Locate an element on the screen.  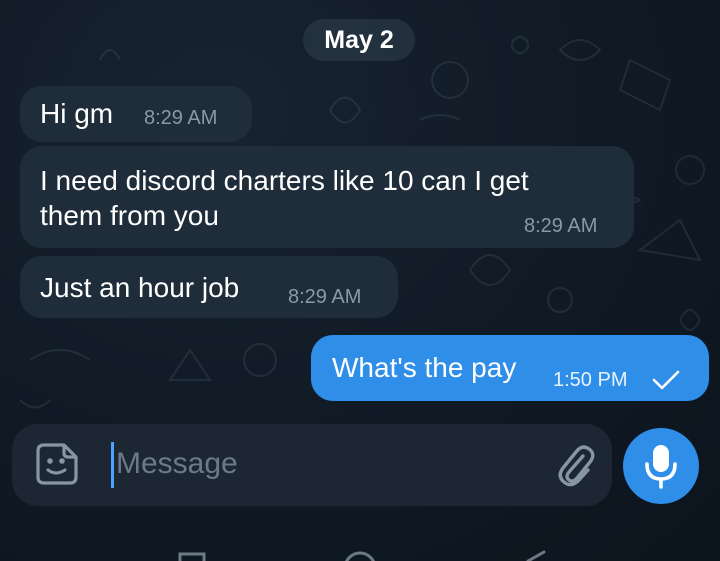
message-bubble-incoming: Just an hour job 8:29 AM is located at coordinates (209, 287).